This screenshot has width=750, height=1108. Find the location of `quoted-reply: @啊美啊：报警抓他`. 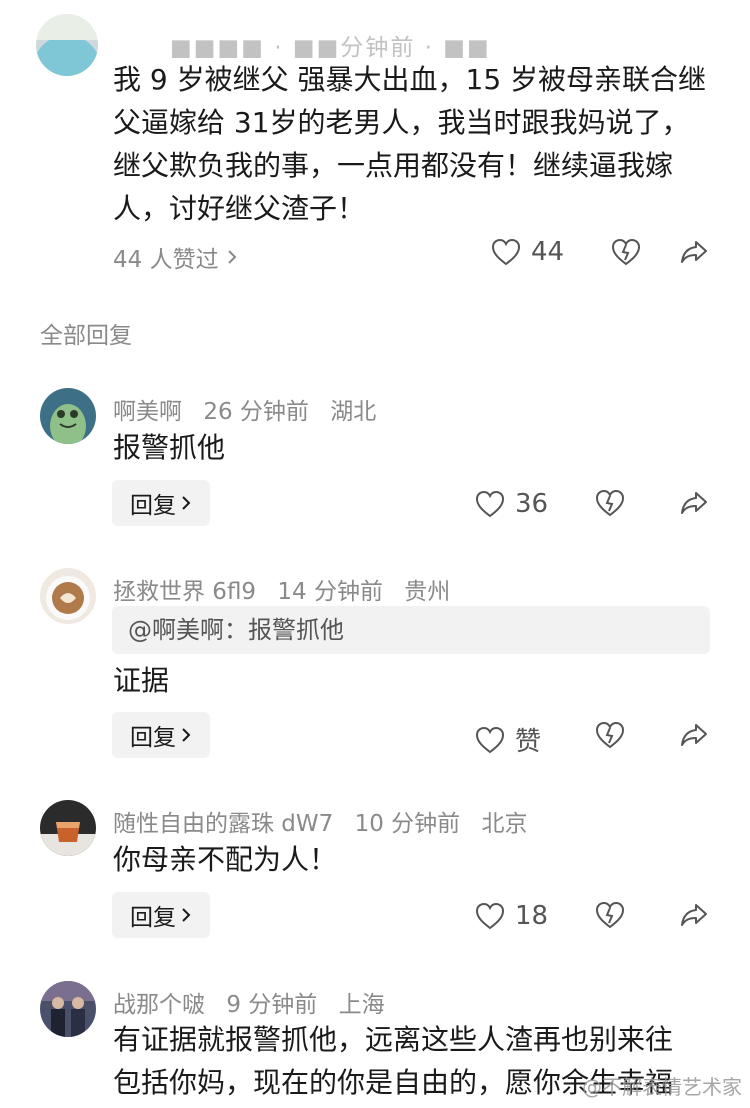

quoted-reply: @啊美啊：报警抓他 is located at coordinates (411, 630).